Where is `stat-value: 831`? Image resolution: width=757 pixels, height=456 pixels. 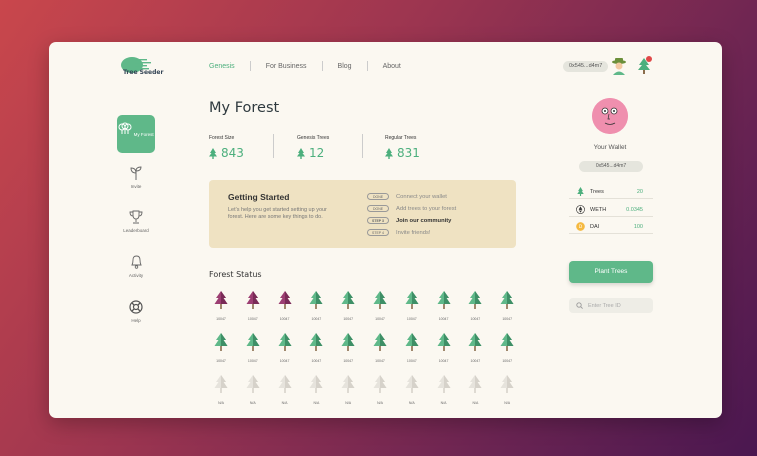 stat-value: 831 is located at coordinates (408, 153).